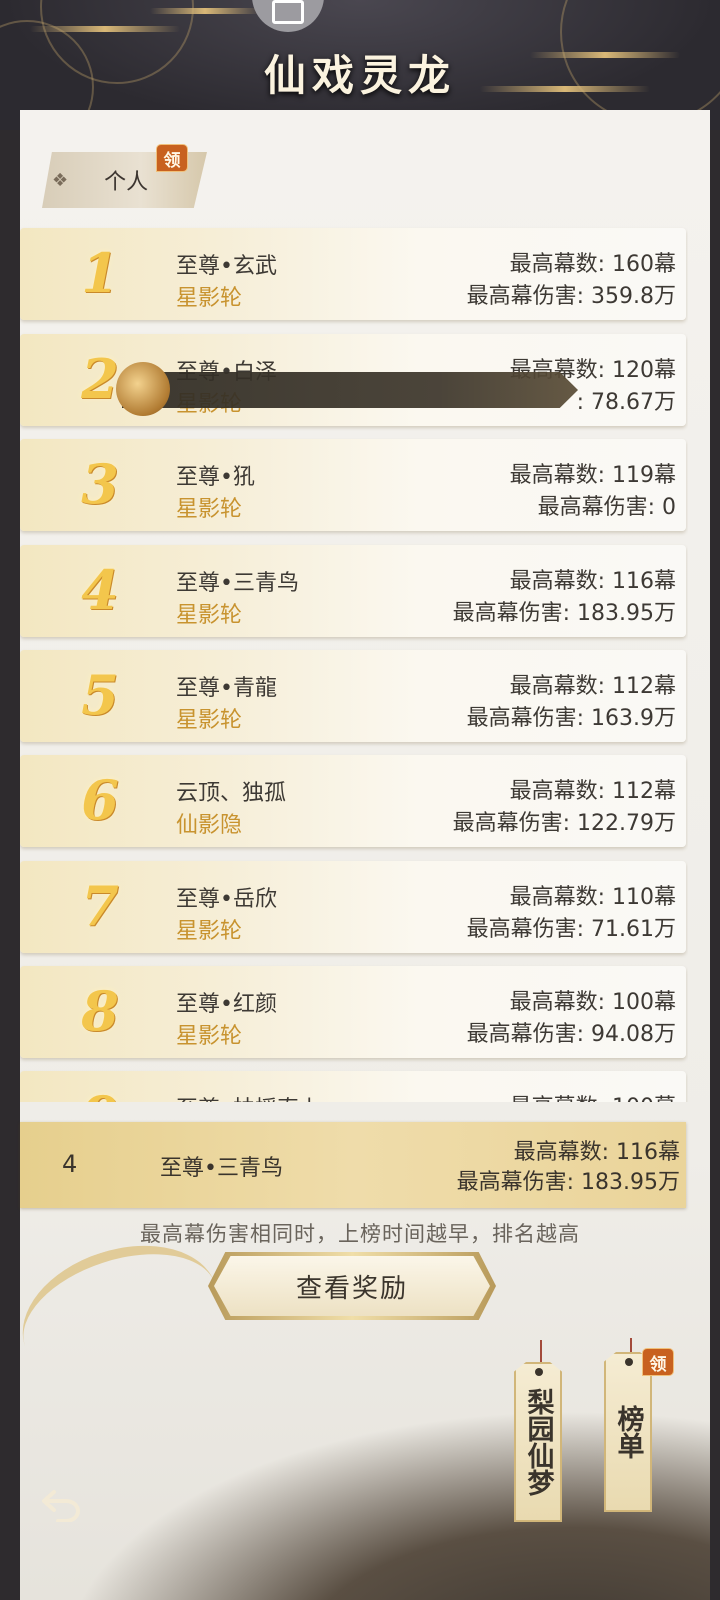 This screenshot has height=1600, width=720. I want to click on my-ranking-record: 4 至尊•三青鸟 最高幕数: 116幕 最高幕伤害: 183.95万, so click(353, 1165).